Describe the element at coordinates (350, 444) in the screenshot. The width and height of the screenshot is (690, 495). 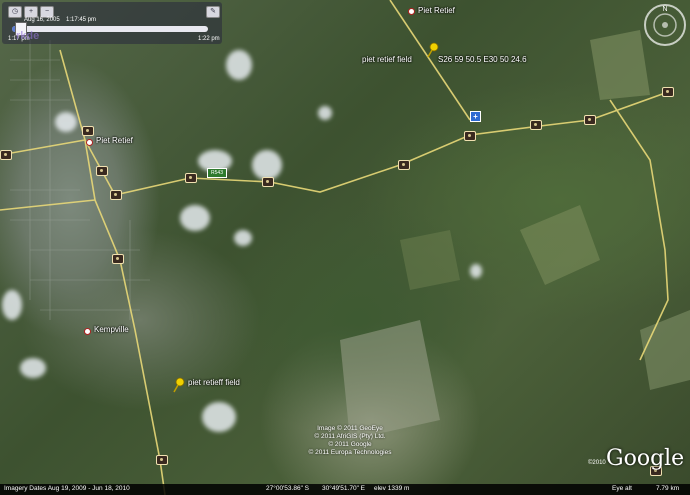
I see `credit-line: © 2011 Google` at that location.